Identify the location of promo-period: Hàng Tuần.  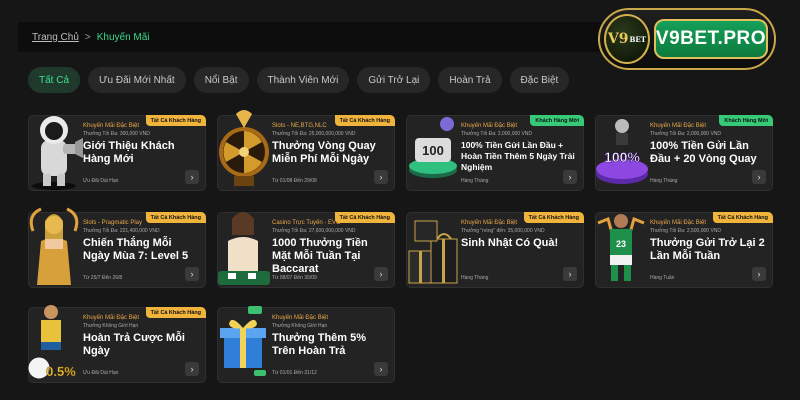
(662, 278).